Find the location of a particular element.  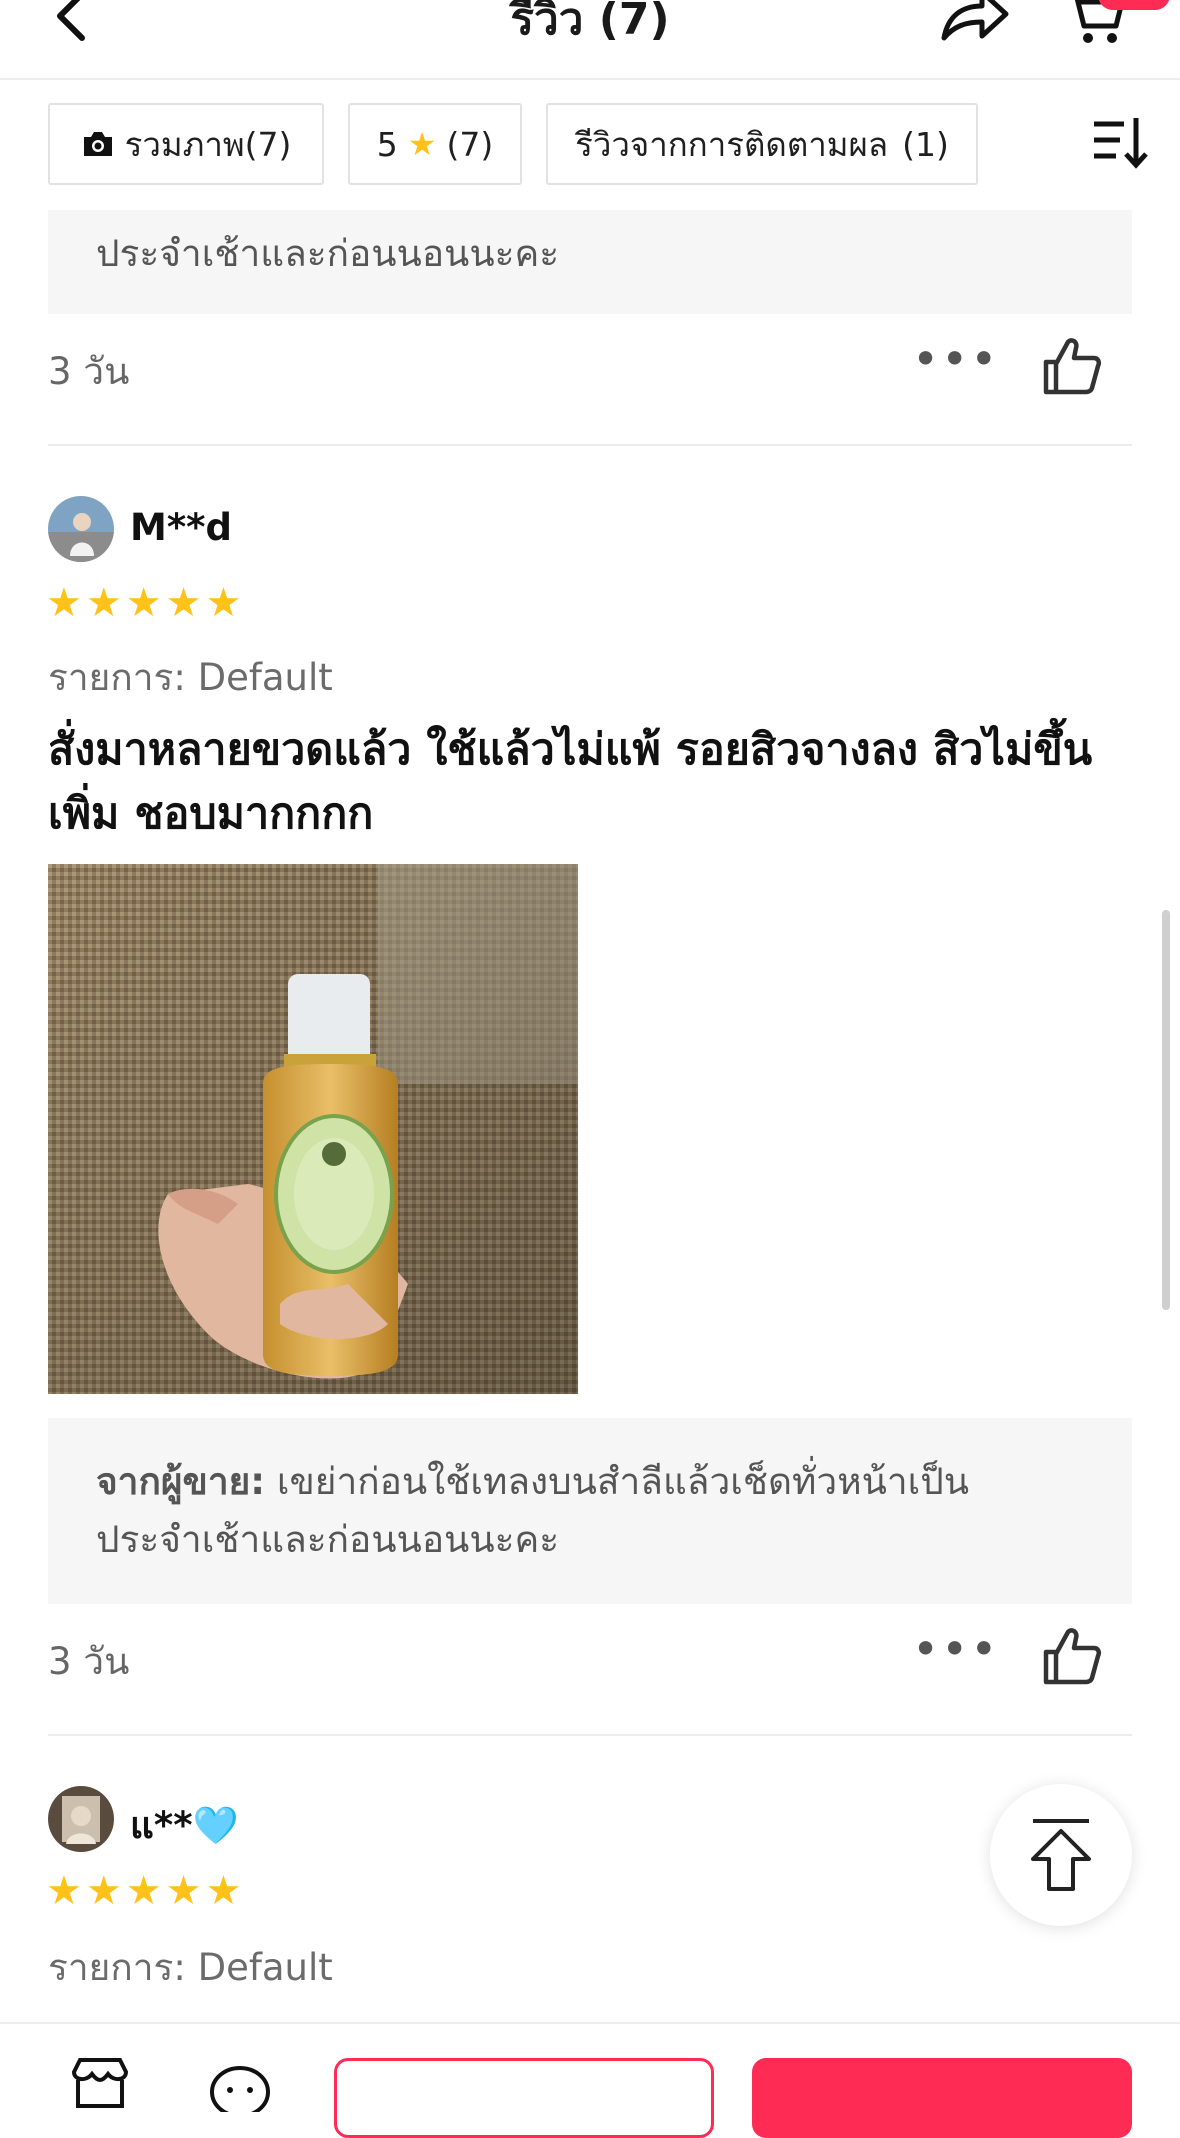

seller-reply-text: ประจำเช้าและก่อนนอนนะคะ is located at coordinates (328, 253).